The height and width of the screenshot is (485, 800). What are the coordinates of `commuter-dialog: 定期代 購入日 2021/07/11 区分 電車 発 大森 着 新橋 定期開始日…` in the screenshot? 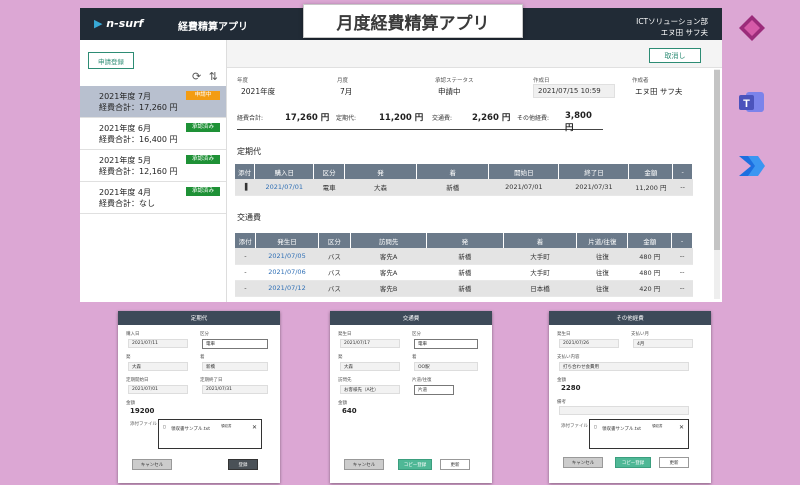 It's located at (199, 397).